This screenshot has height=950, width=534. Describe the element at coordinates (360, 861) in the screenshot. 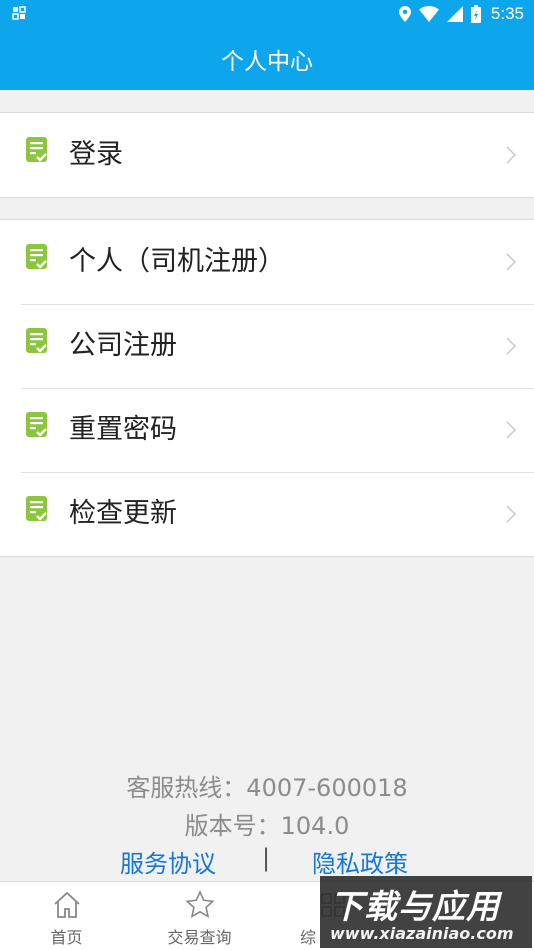

I see `privacy-policy-link: 隐私政策` at that location.